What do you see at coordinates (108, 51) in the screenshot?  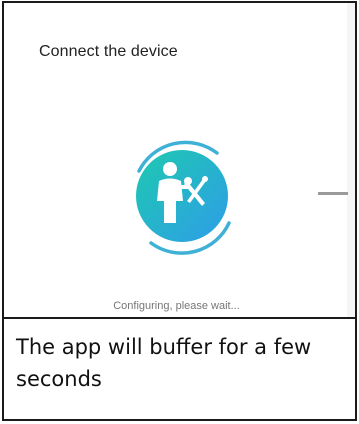 I see `page-title: Connect the device` at bounding box center [108, 51].